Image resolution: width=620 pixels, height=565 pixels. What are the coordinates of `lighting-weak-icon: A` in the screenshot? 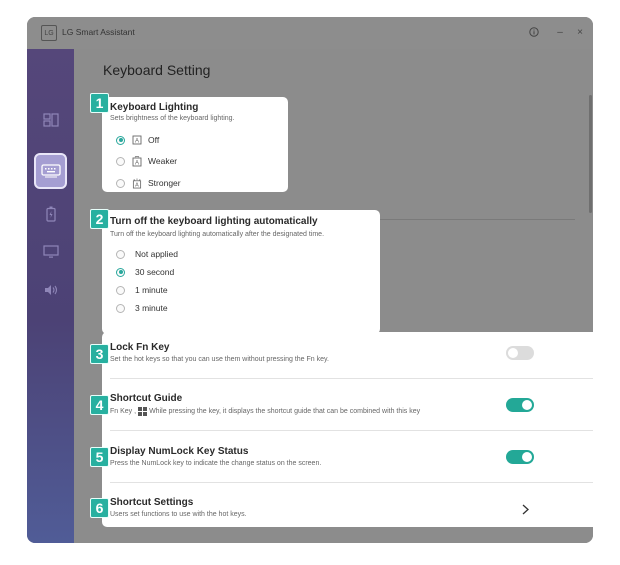 It's located at (137, 160).